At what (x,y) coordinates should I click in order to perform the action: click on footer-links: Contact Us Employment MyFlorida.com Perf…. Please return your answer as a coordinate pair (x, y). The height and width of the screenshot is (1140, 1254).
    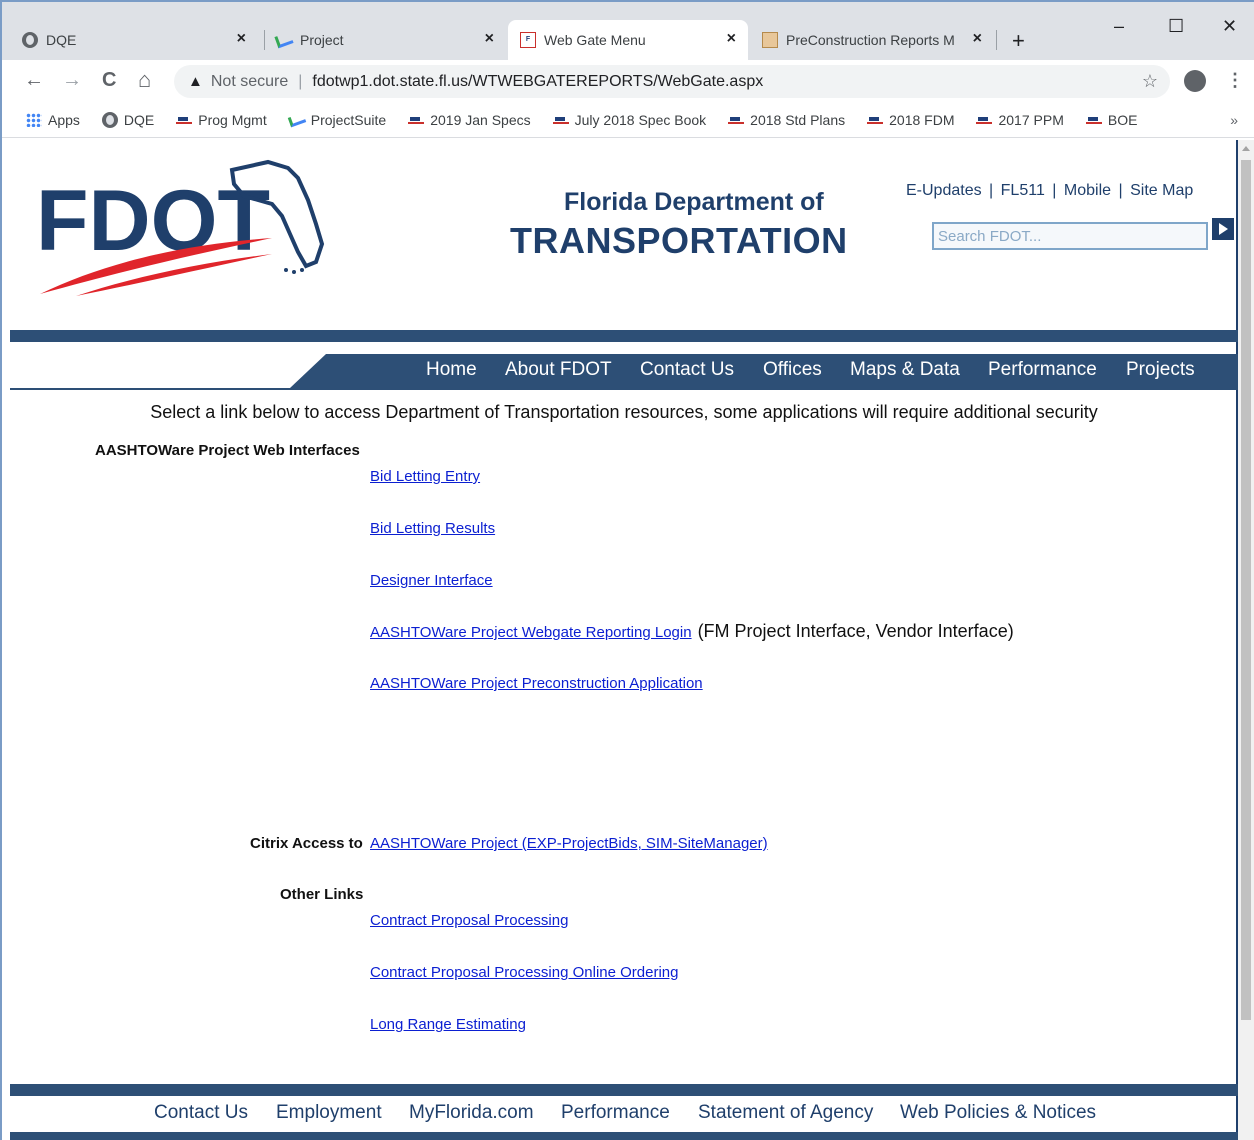
    Looking at the image, I should click on (624, 1116).